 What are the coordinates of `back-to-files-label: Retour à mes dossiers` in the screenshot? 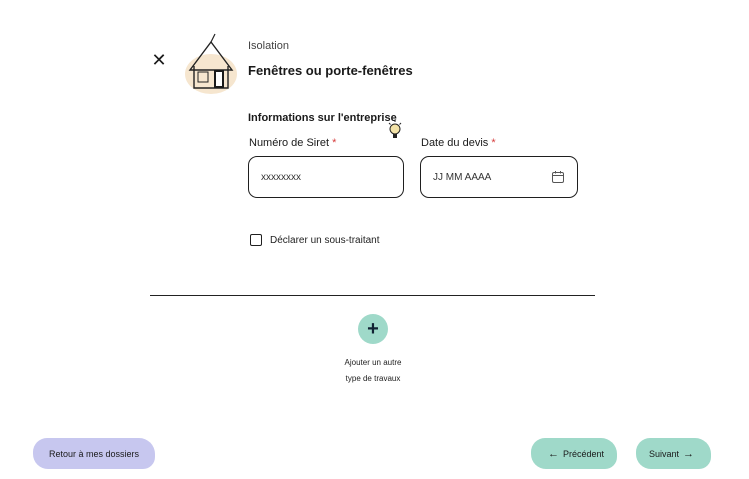 It's located at (94, 453).